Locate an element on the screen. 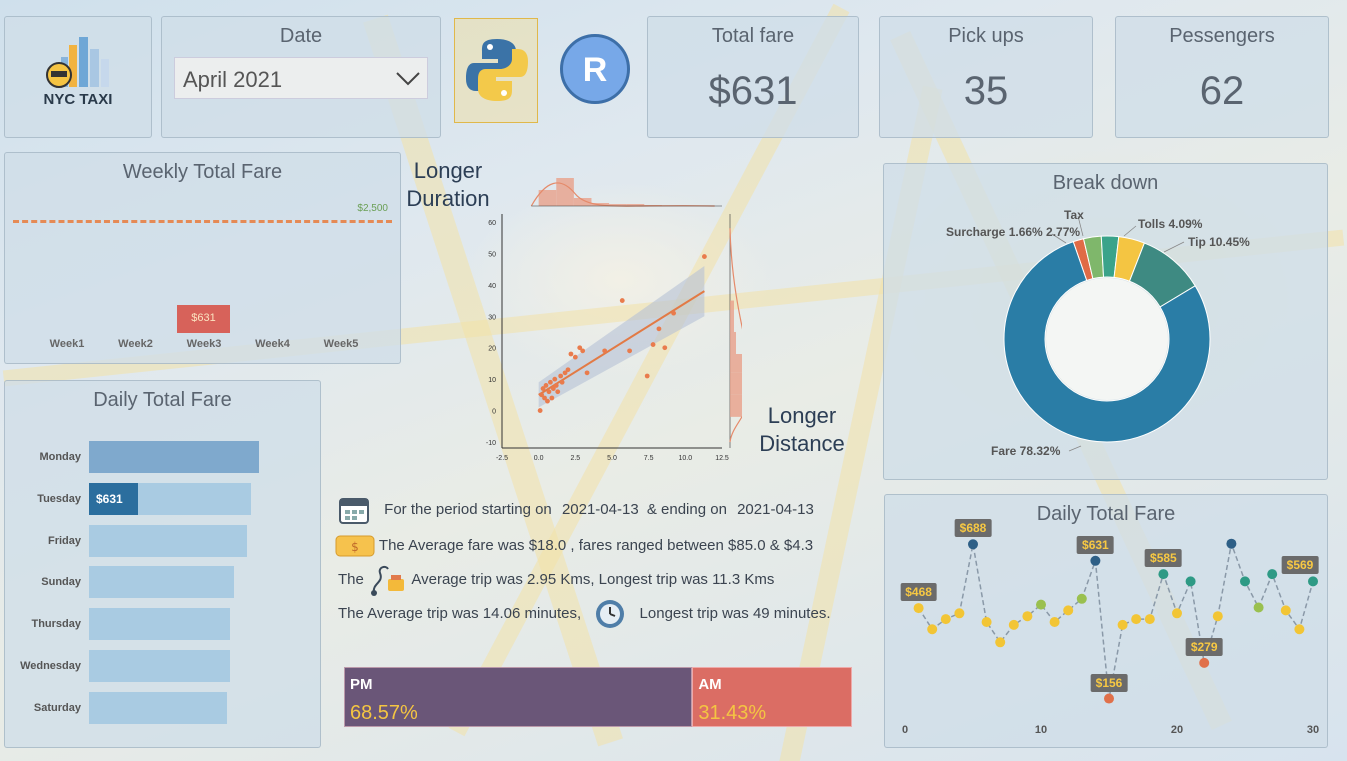 This screenshot has height=761, width=1347. hist-bar is located at coordinates (565, 192).